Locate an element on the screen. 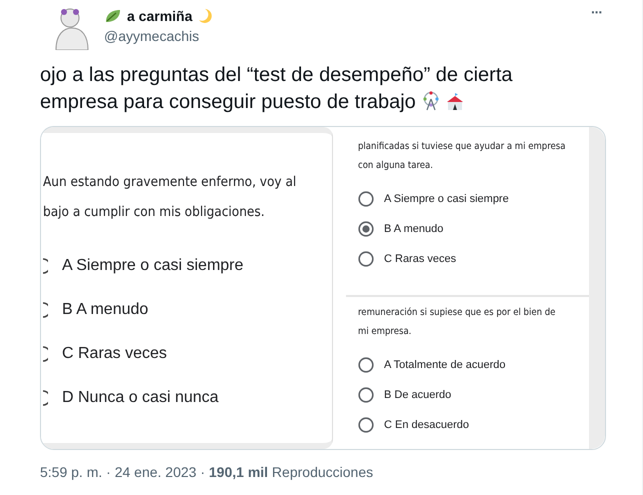 This screenshot has width=643, height=495. moon-icon is located at coordinates (205, 16).